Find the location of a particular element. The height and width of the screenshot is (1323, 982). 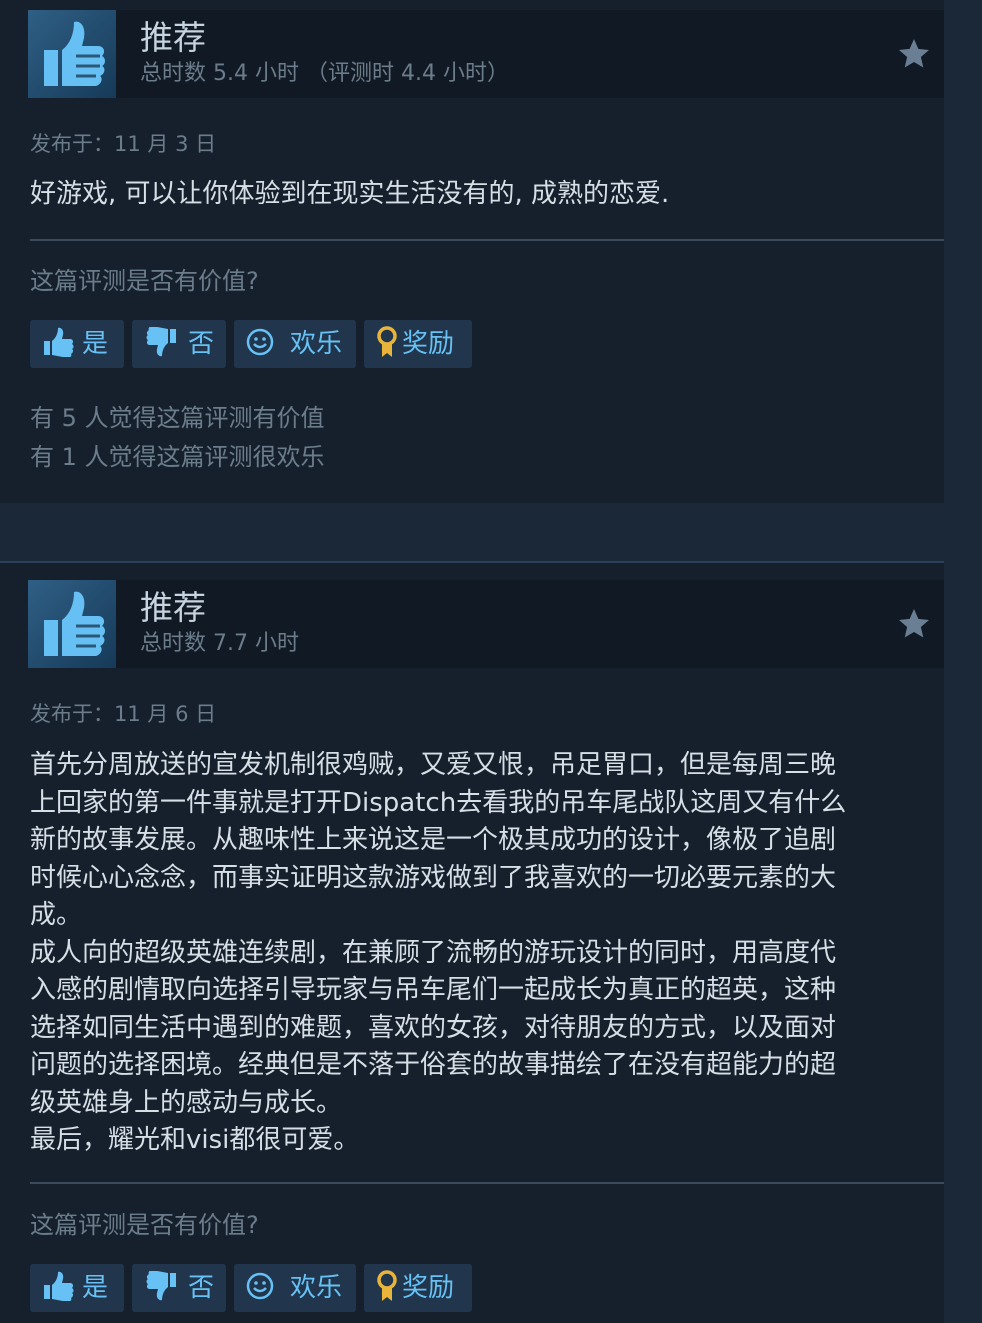

review-body-line: 问题的选择困境。经典但是不落于俗套的故事描绘了在没有超能力的超 is located at coordinates (433, 1065).